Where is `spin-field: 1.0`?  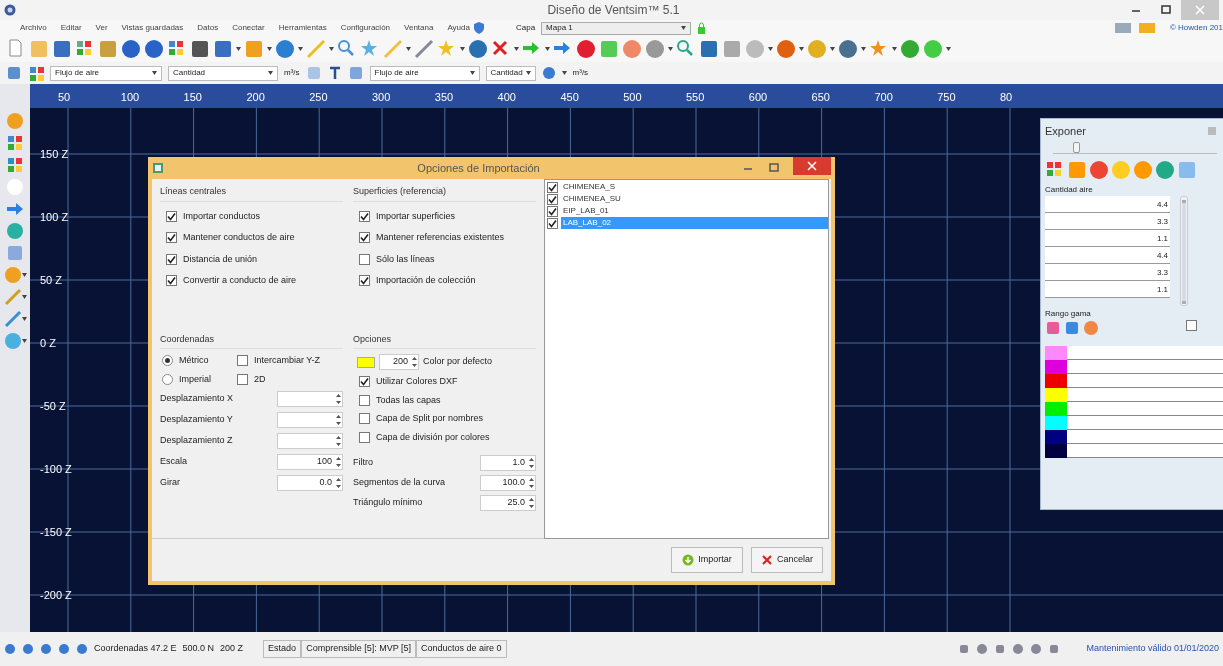 spin-field: 1.0 is located at coordinates (508, 463).